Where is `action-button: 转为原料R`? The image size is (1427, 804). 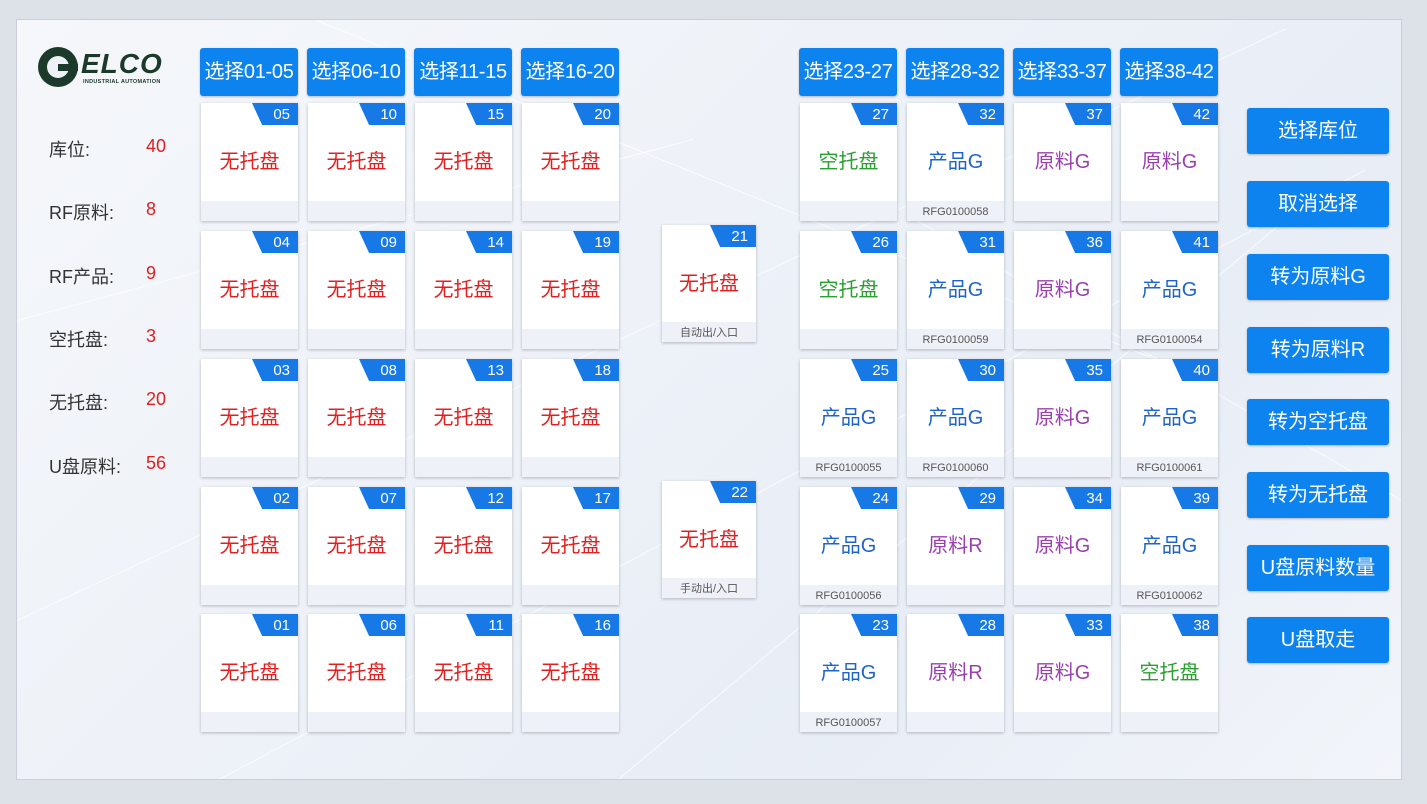
action-button: 转为原料R is located at coordinates (1318, 350).